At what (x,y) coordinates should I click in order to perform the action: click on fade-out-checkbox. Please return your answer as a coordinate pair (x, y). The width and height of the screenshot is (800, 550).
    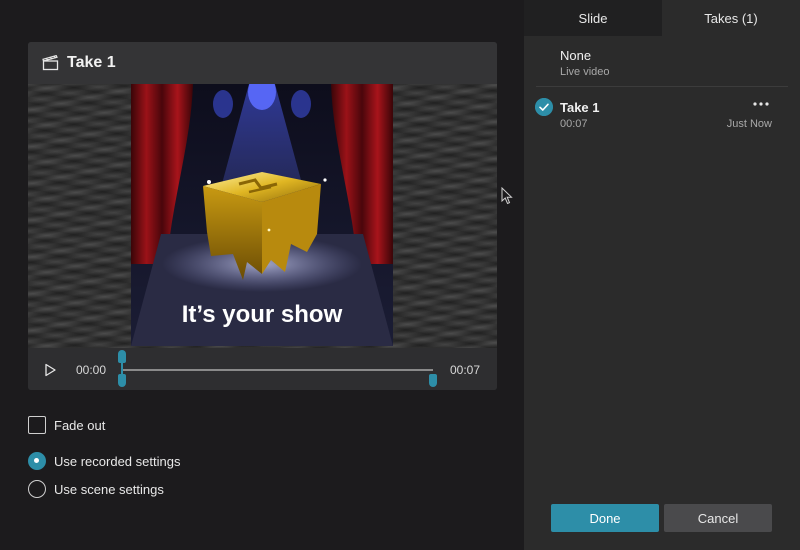
    Looking at the image, I should click on (37, 425).